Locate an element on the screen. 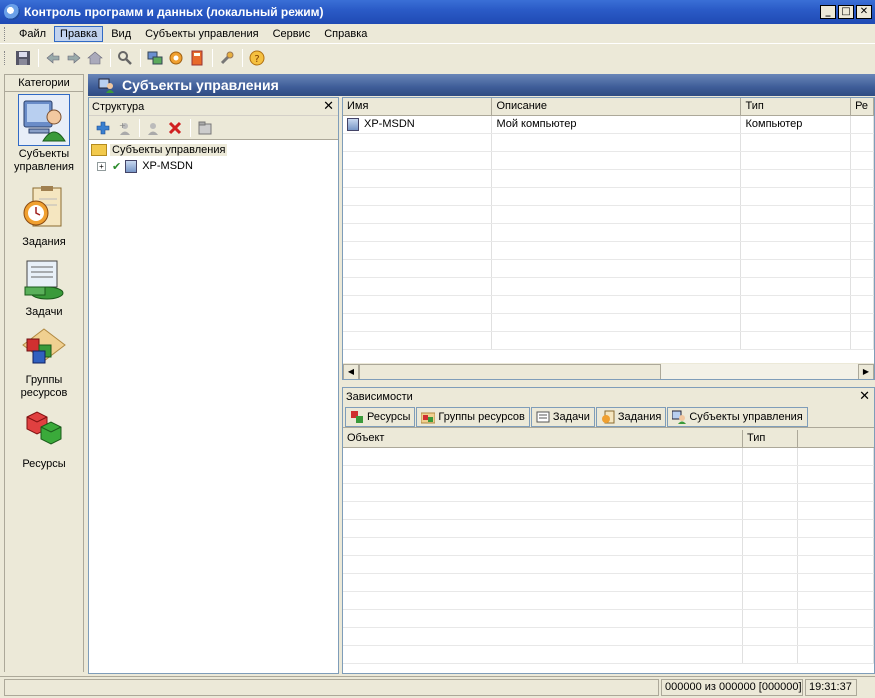 The width and height of the screenshot is (875, 698). menu-help: Справка is located at coordinates (345, 34).